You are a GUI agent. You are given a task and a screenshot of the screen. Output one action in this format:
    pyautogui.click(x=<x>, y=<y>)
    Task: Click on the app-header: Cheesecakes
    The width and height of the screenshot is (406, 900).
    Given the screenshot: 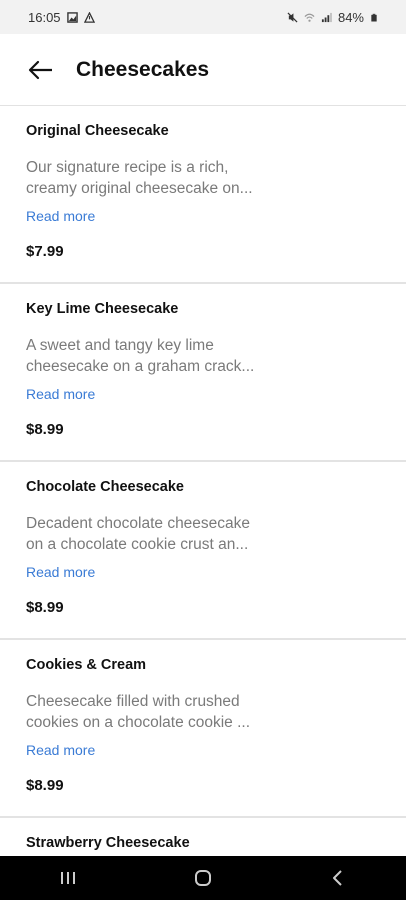 What is the action you would take?
    pyautogui.click(x=203, y=70)
    